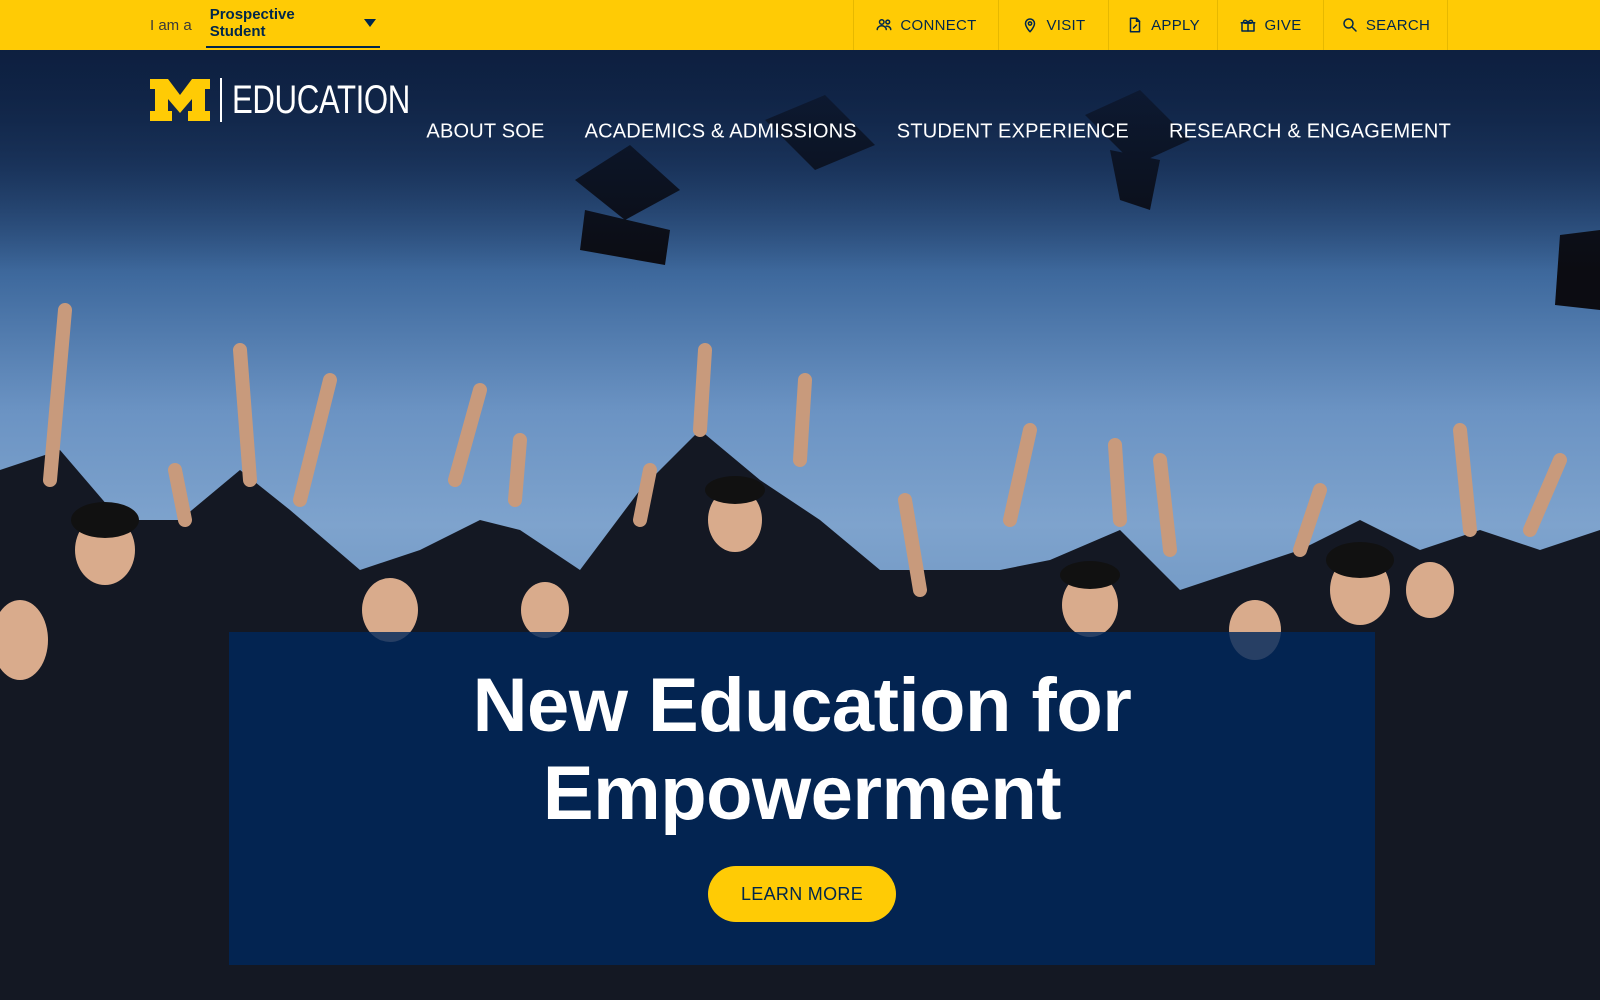  Describe the element at coordinates (1030, 25) in the screenshot. I see `map-pin-icon` at that location.